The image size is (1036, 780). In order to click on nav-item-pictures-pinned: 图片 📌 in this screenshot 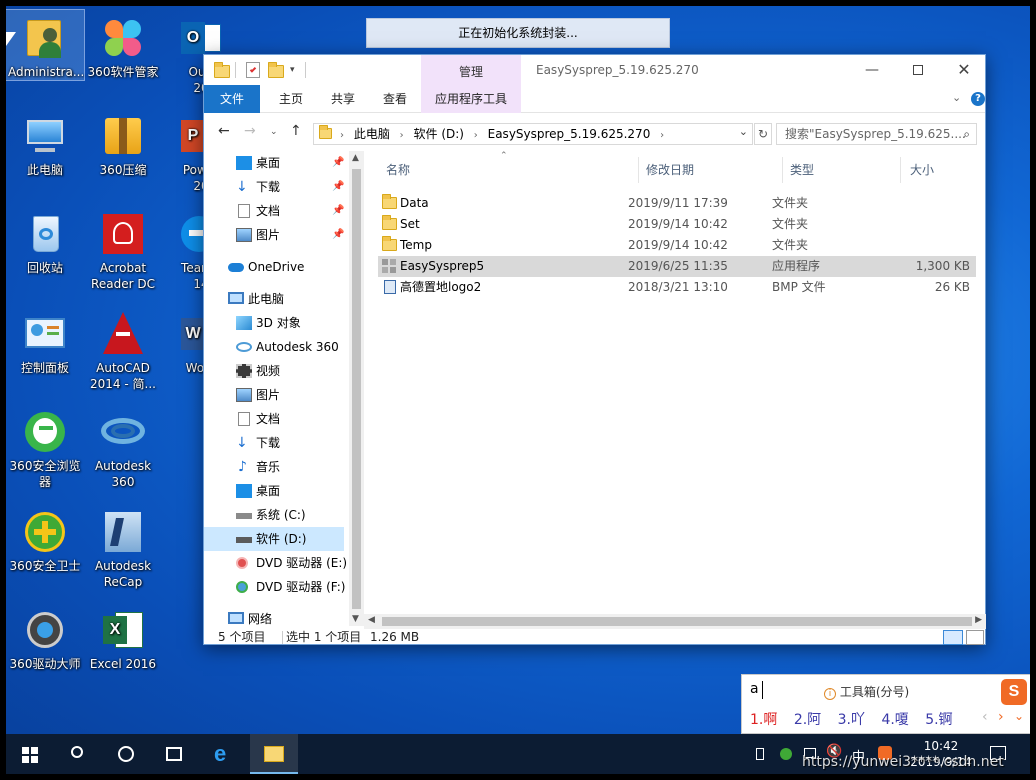, I will do `click(274, 235)`.